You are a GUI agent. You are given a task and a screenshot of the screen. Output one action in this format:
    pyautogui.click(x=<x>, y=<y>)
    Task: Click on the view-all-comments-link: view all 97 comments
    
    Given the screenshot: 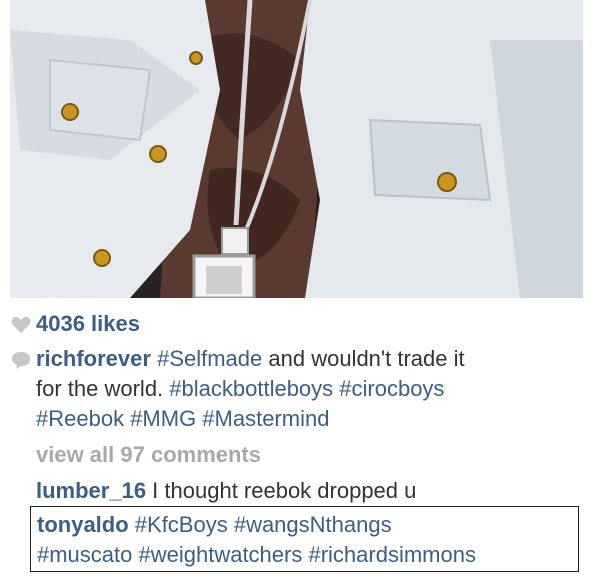 What is the action you would take?
    pyautogui.click(x=148, y=455)
    